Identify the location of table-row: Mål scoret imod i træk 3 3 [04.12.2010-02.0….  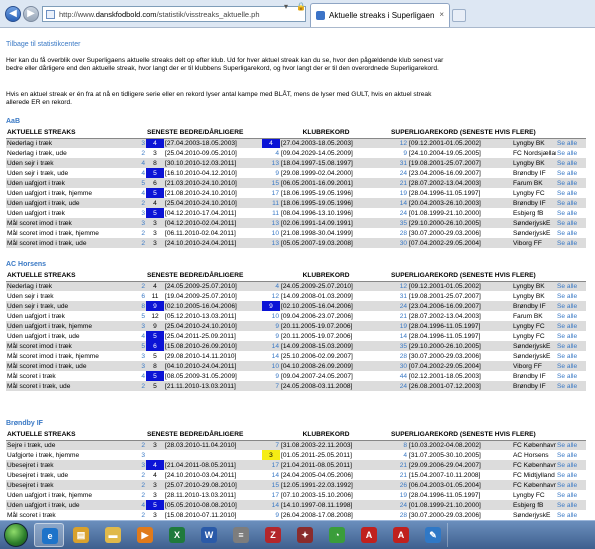
(296, 223).